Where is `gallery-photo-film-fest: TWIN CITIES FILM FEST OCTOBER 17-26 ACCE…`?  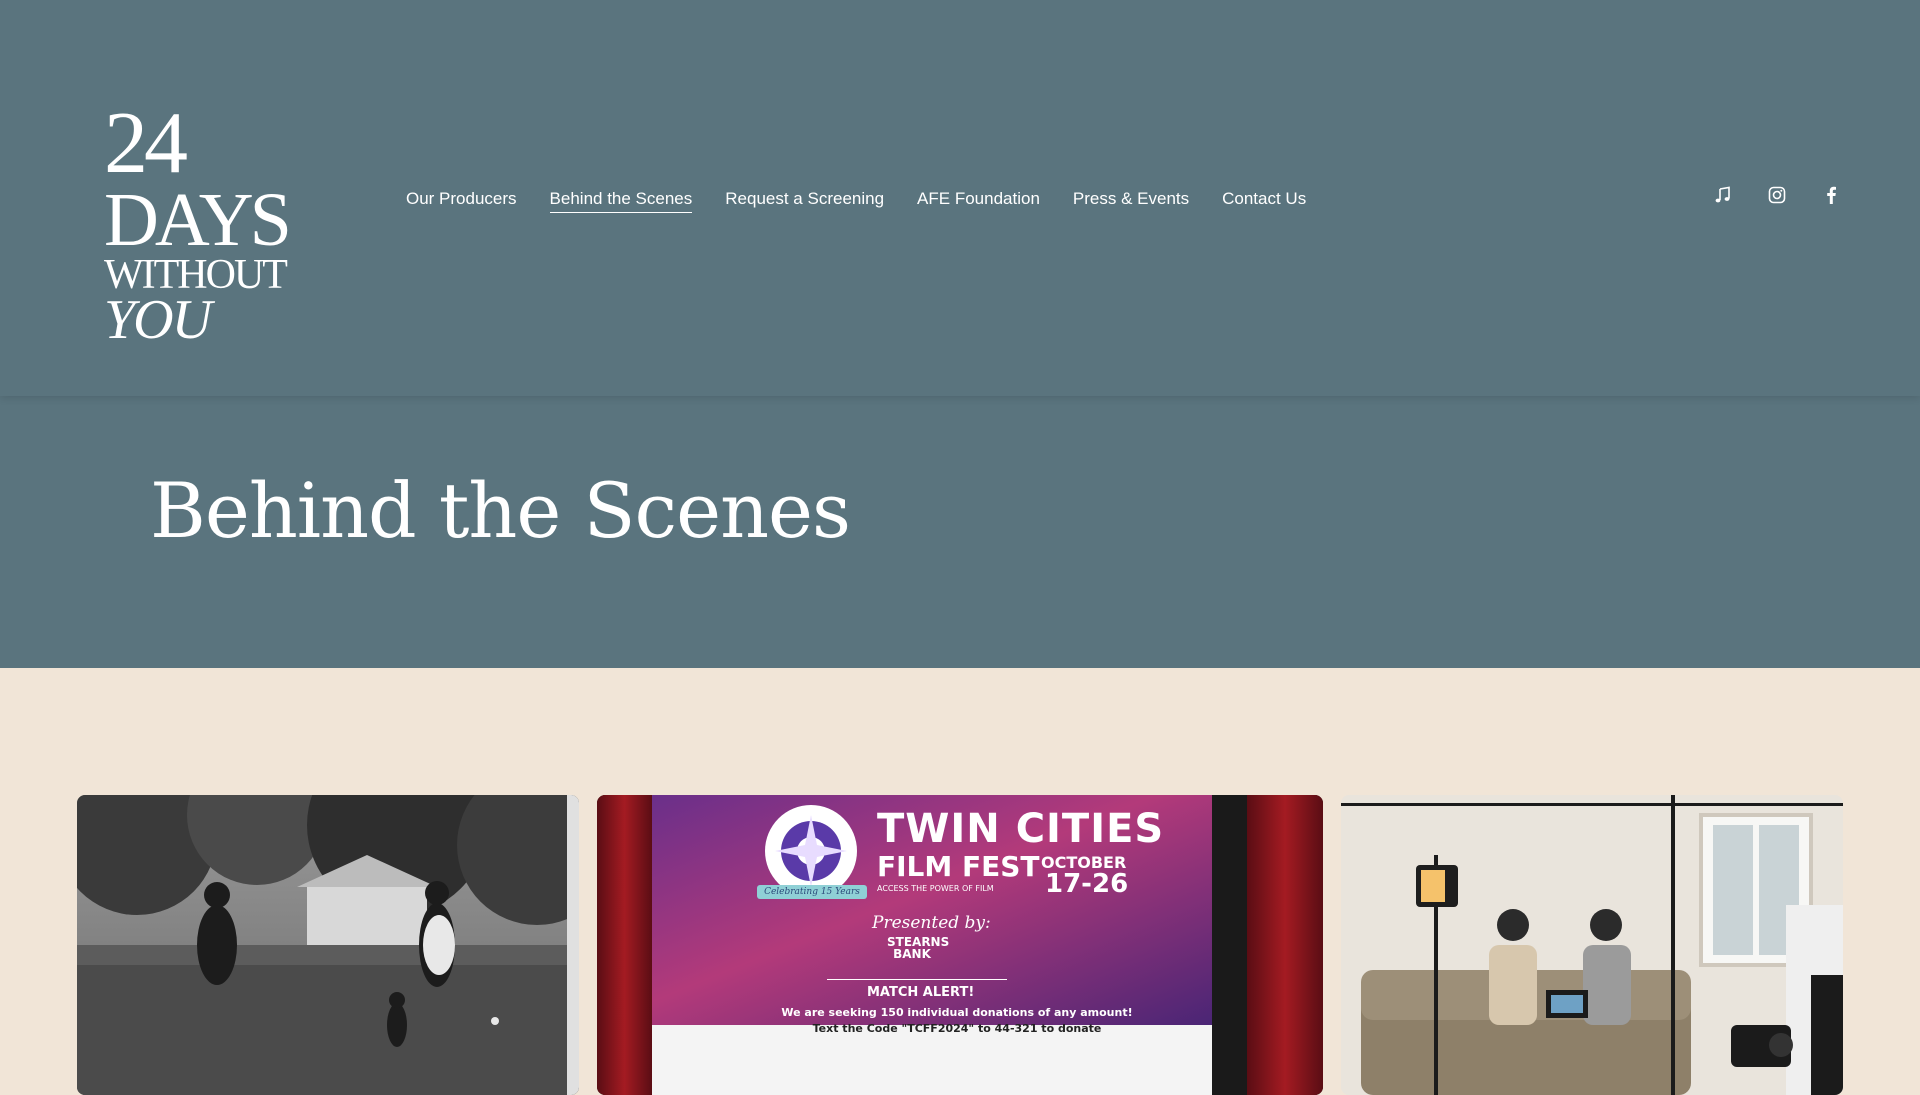
gallery-photo-film-fest: TWIN CITIES FILM FEST OCTOBER 17-26 ACCE… is located at coordinates (960, 945).